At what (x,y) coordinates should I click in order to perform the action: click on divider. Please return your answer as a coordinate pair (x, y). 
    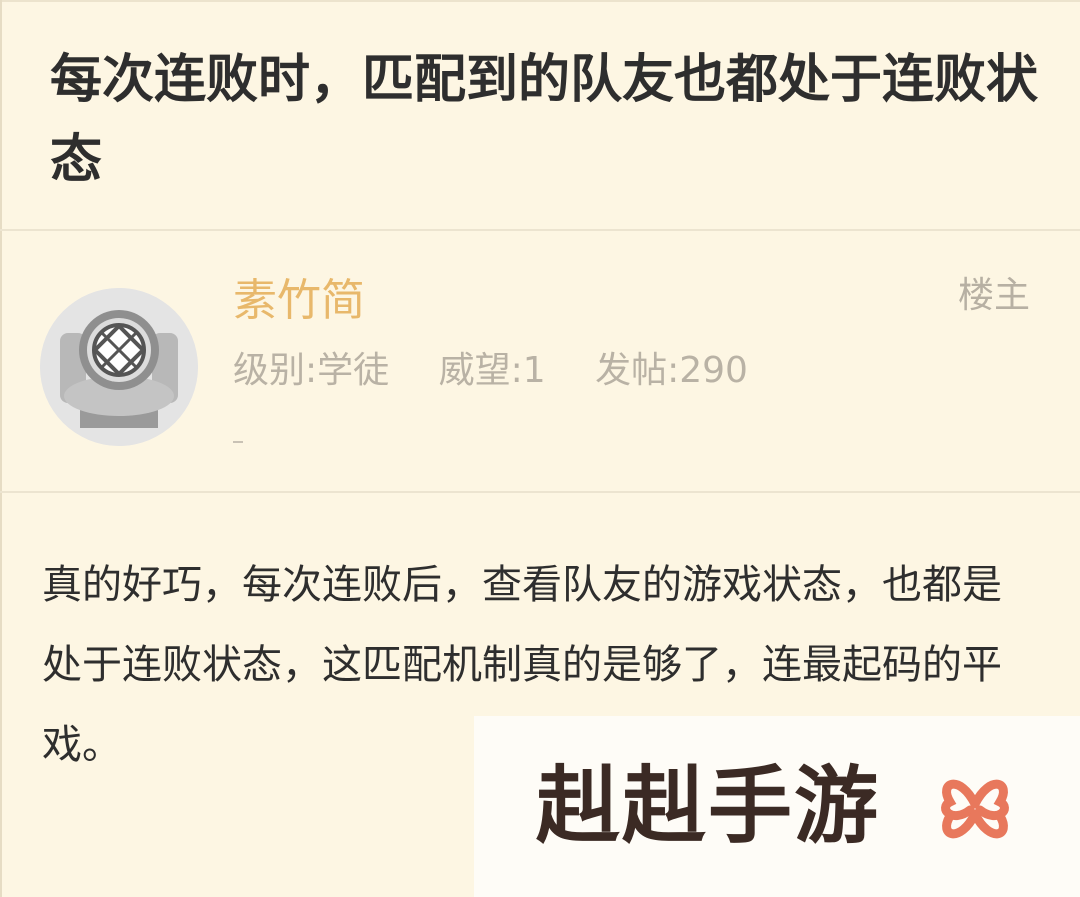
    Looking at the image, I should click on (540, 492).